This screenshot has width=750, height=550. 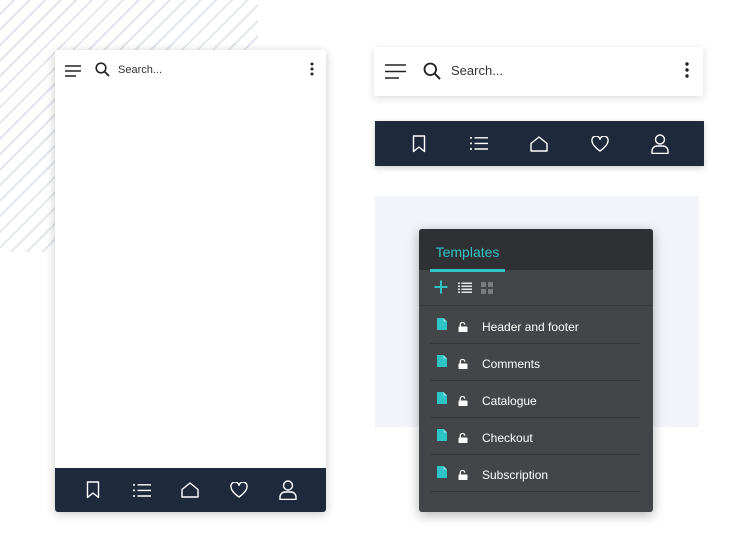 What do you see at coordinates (530, 327) in the screenshot?
I see `template-item-label: Header and footer` at bounding box center [530, 327].